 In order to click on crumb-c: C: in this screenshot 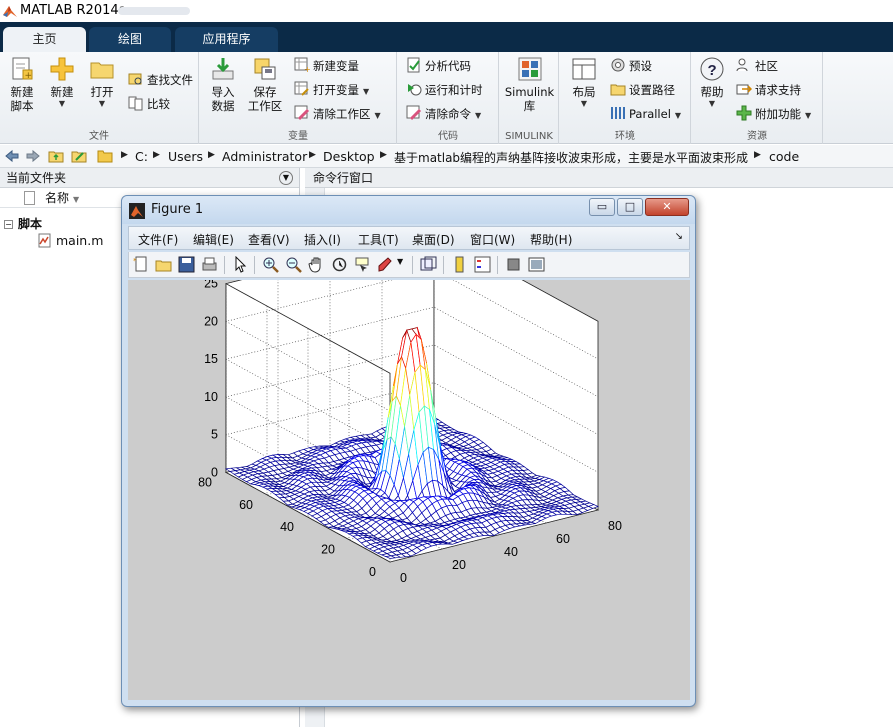, I will do `click(141, 156)`.